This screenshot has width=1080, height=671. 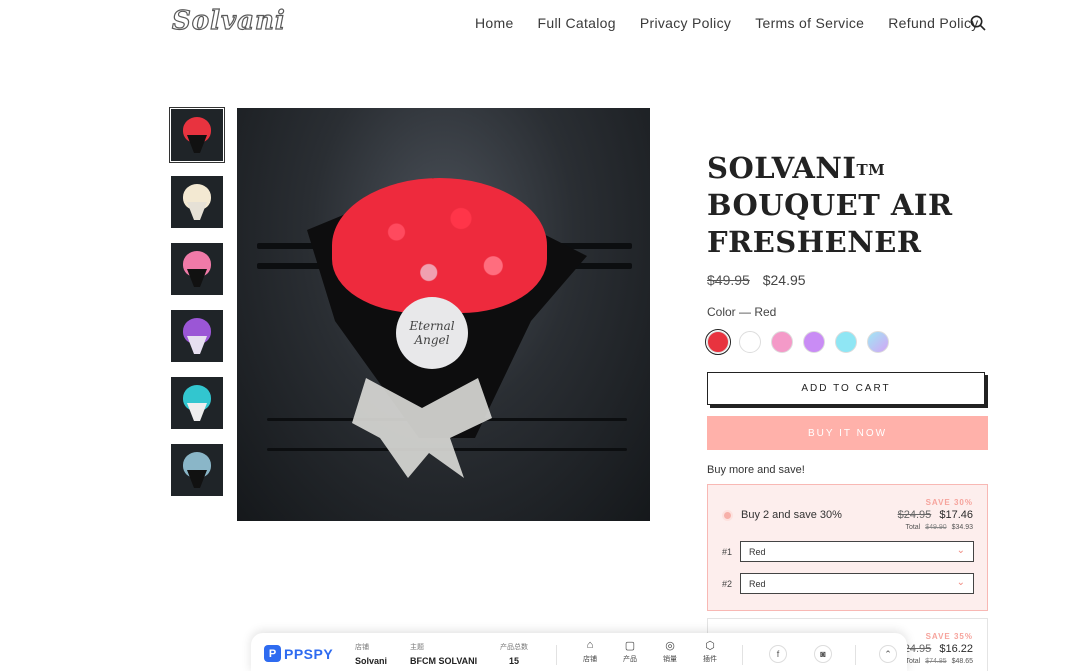 What do you see at coordinates (936, 661) in the screenshot?
I see `offer-total-old: $74.85` at bounding box center [936, 661].